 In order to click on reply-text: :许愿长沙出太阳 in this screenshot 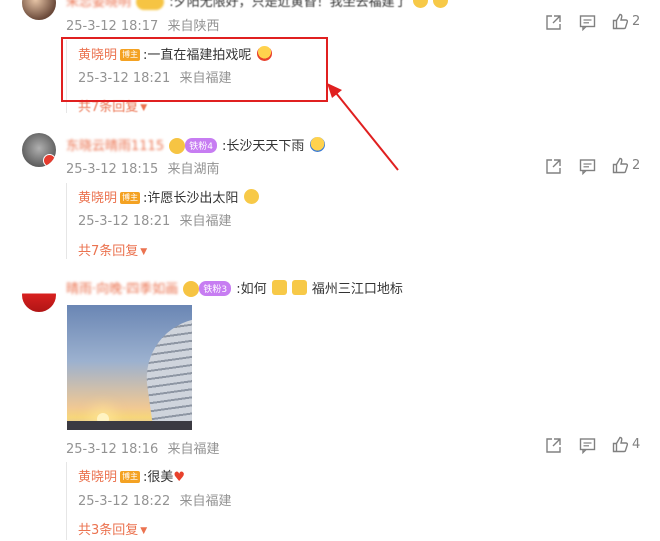, I will do `click(191, 198)`.